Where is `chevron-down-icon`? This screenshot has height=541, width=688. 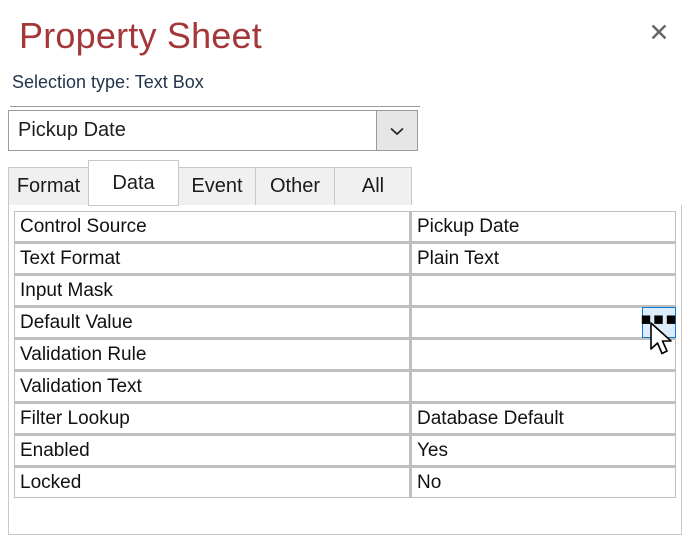
chevron-down-icon is located at coordinates (396, 130).